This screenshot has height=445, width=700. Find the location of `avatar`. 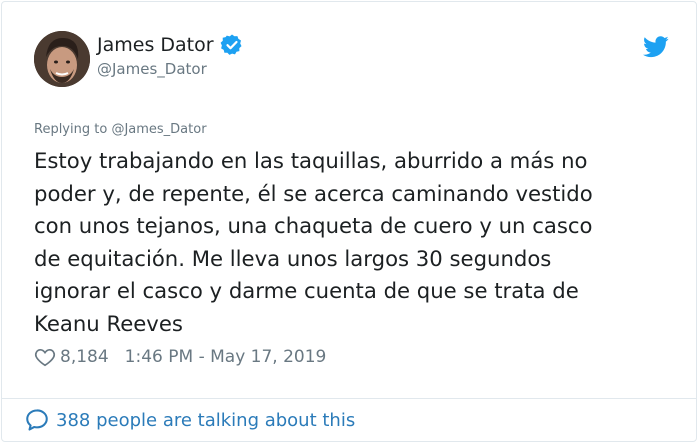

avatar is located at coordinates (62, 59).